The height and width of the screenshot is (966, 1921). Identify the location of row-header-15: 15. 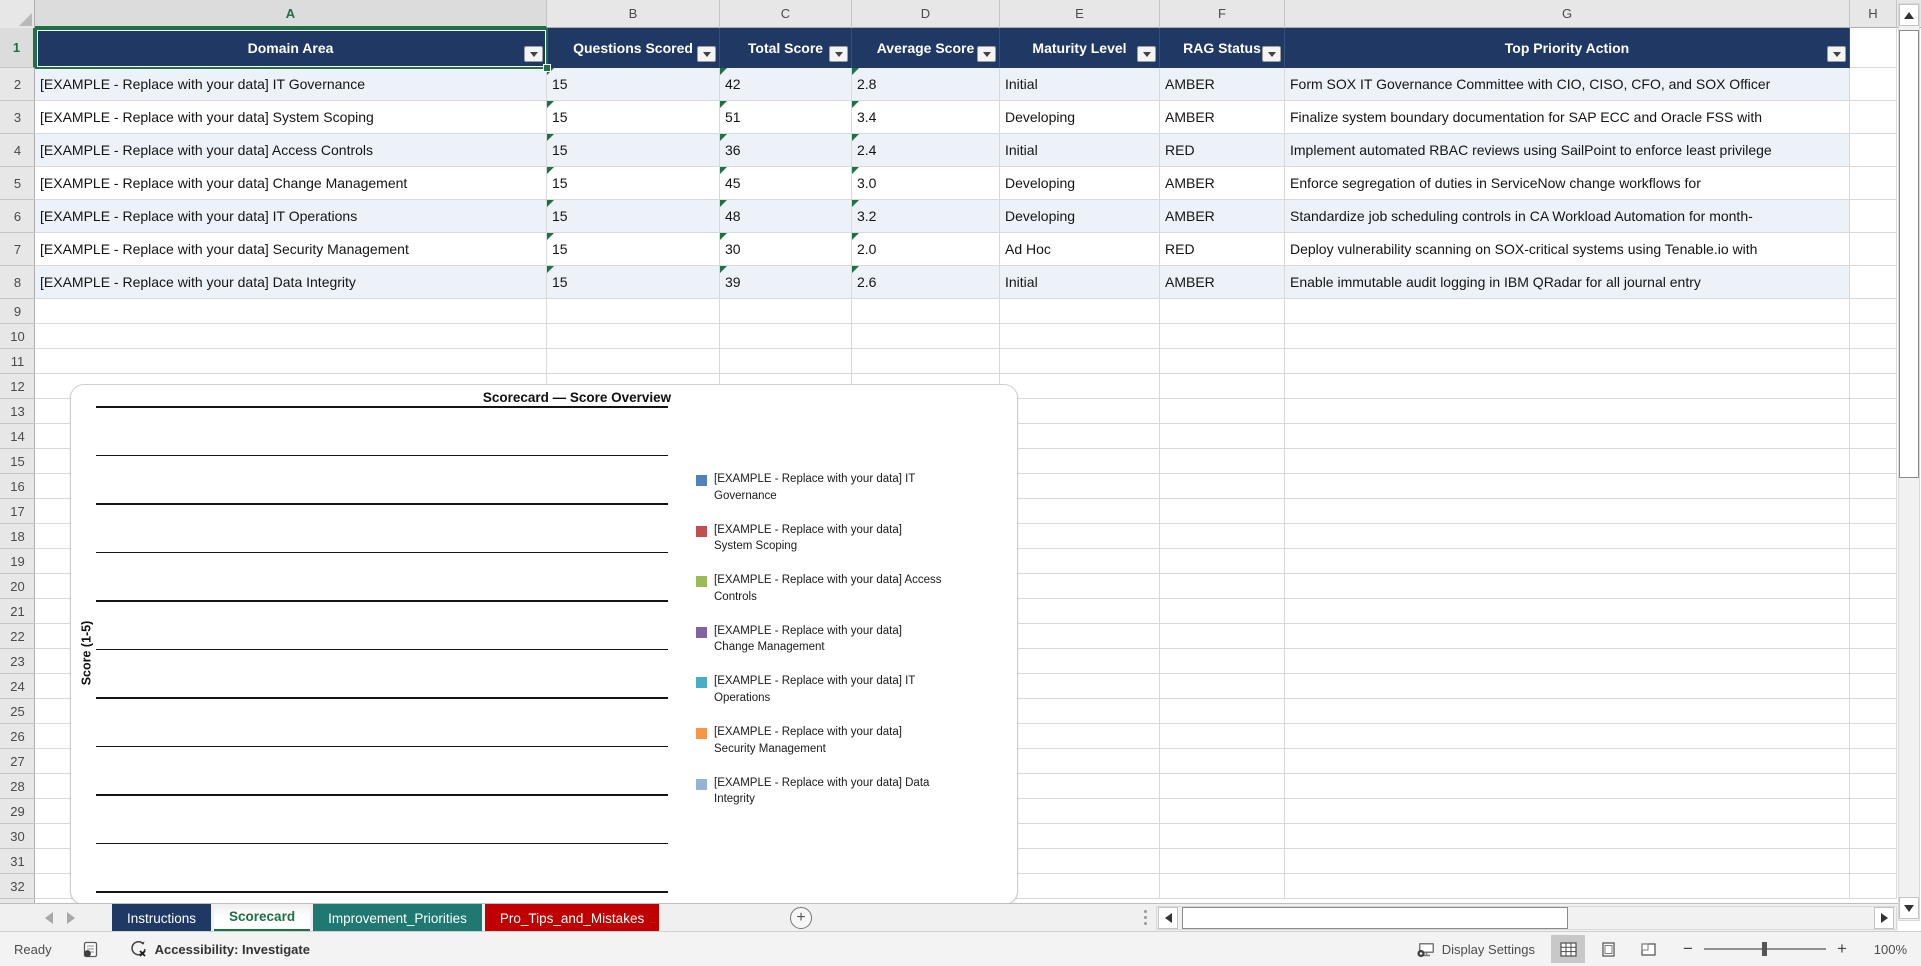
(17, 461).